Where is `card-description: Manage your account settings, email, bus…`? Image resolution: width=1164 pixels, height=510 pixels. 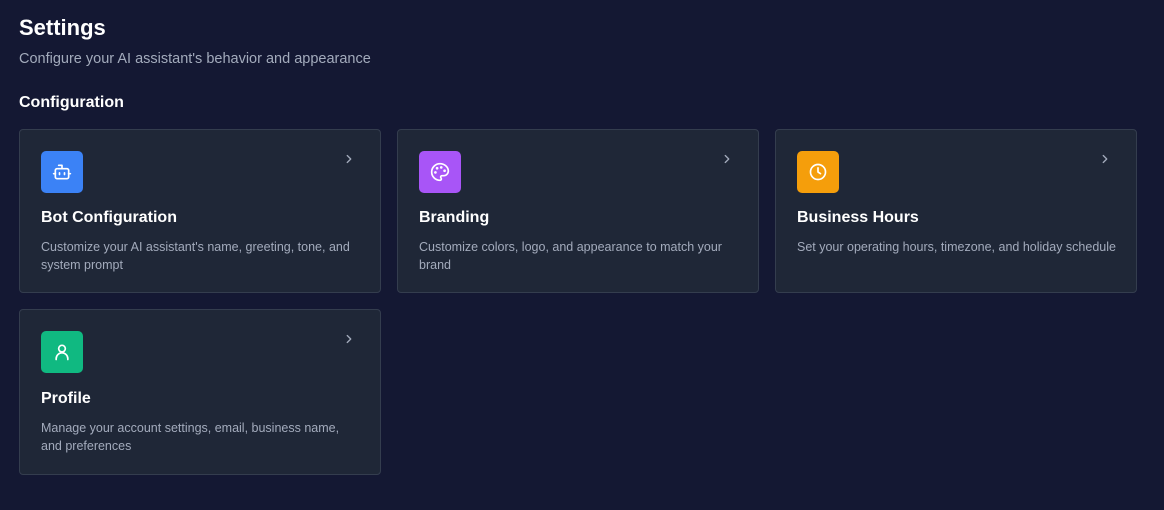
card-description: Manage your account settings, email, bus… is located at coordinates (190, 437).